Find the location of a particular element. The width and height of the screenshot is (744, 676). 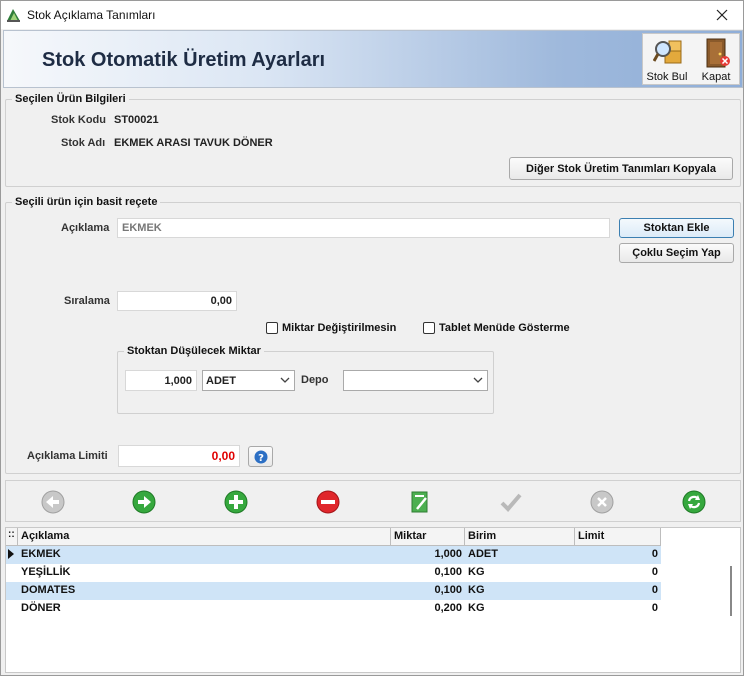

arrow-left-icon is located at coordinates (53, 502).